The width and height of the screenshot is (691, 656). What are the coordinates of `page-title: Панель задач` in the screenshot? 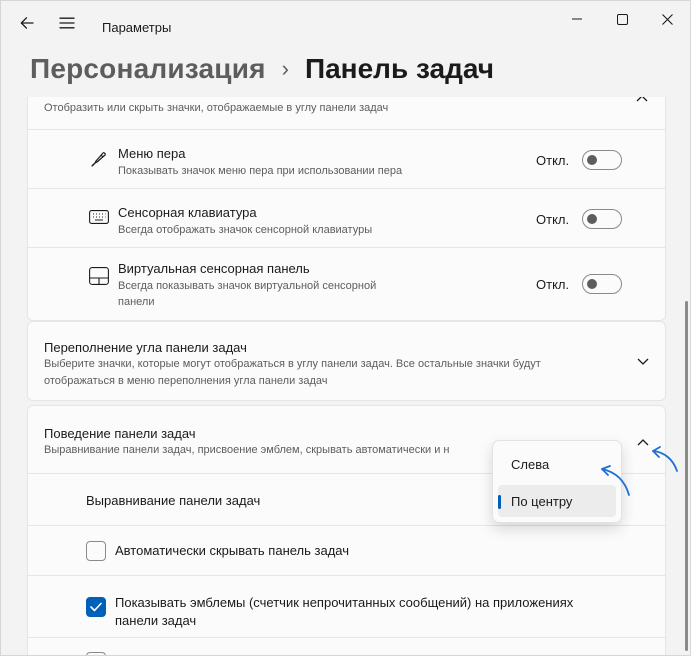 It's located at (399, 68).